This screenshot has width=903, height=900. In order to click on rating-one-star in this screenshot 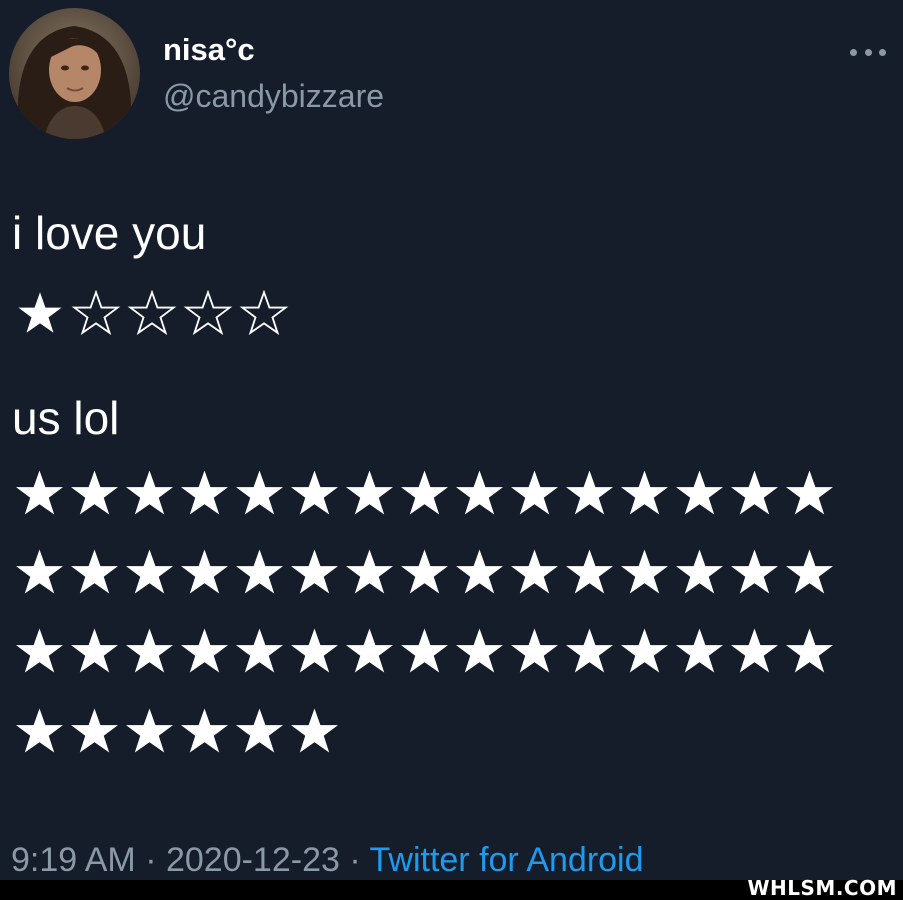, I will do `click(152, 313)`.